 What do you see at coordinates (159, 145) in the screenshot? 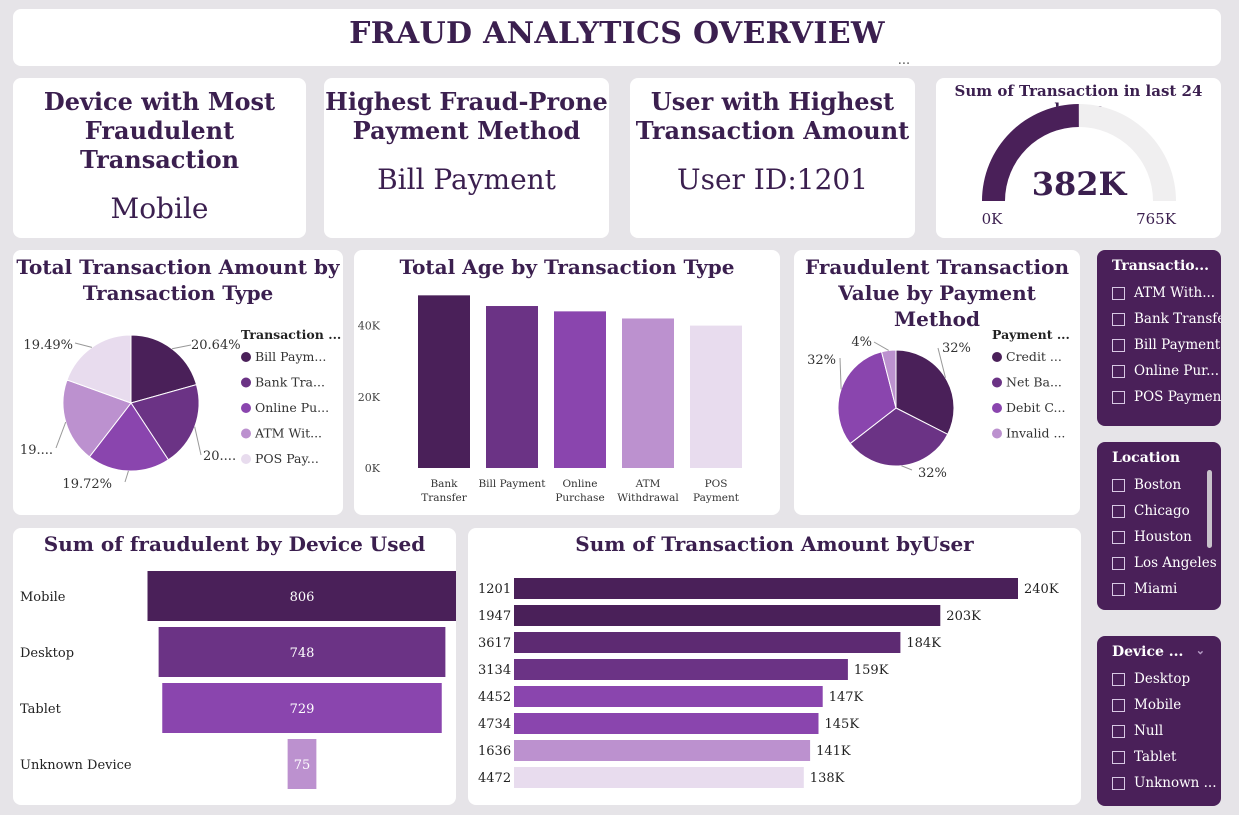
I see `kpi-title-line: Fraudulent Transaction` at bounding box center [159, 145].